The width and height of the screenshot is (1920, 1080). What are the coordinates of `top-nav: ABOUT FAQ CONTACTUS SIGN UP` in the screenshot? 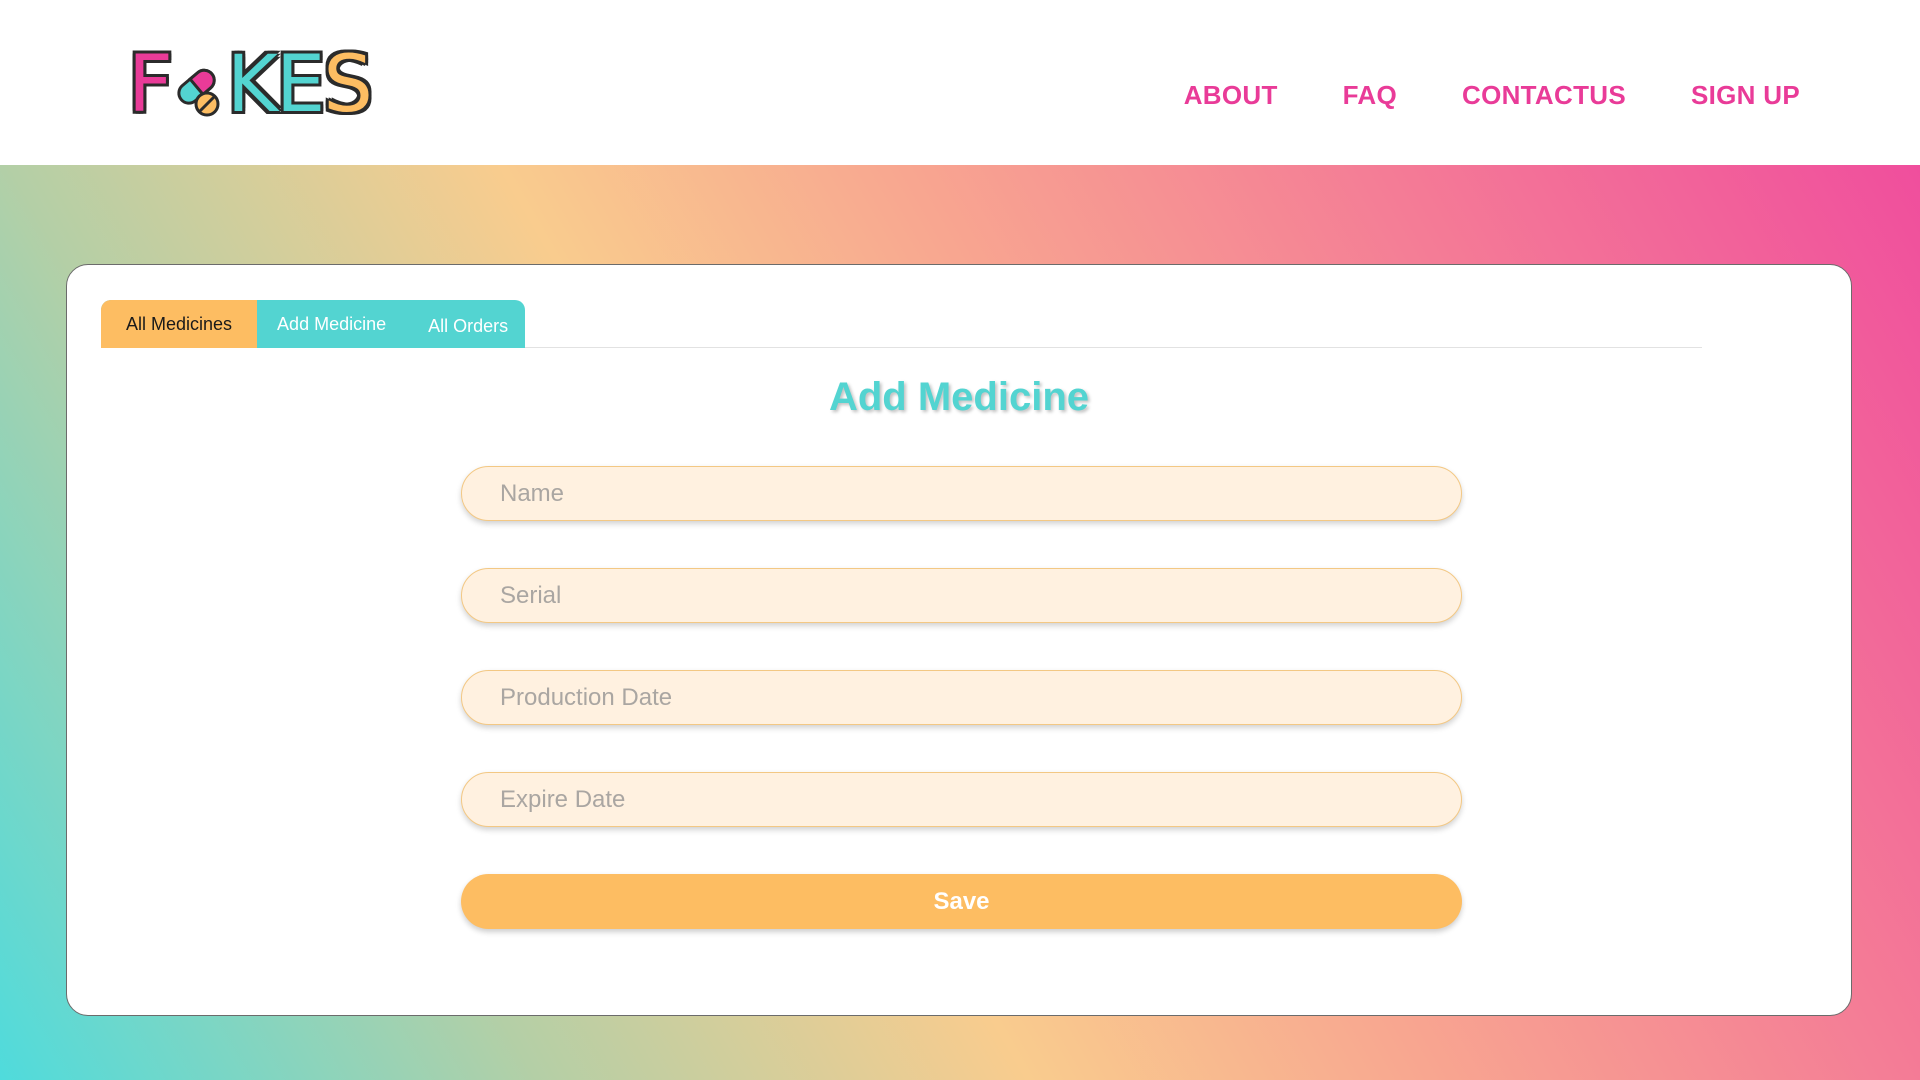 It's located at (1492, 95).